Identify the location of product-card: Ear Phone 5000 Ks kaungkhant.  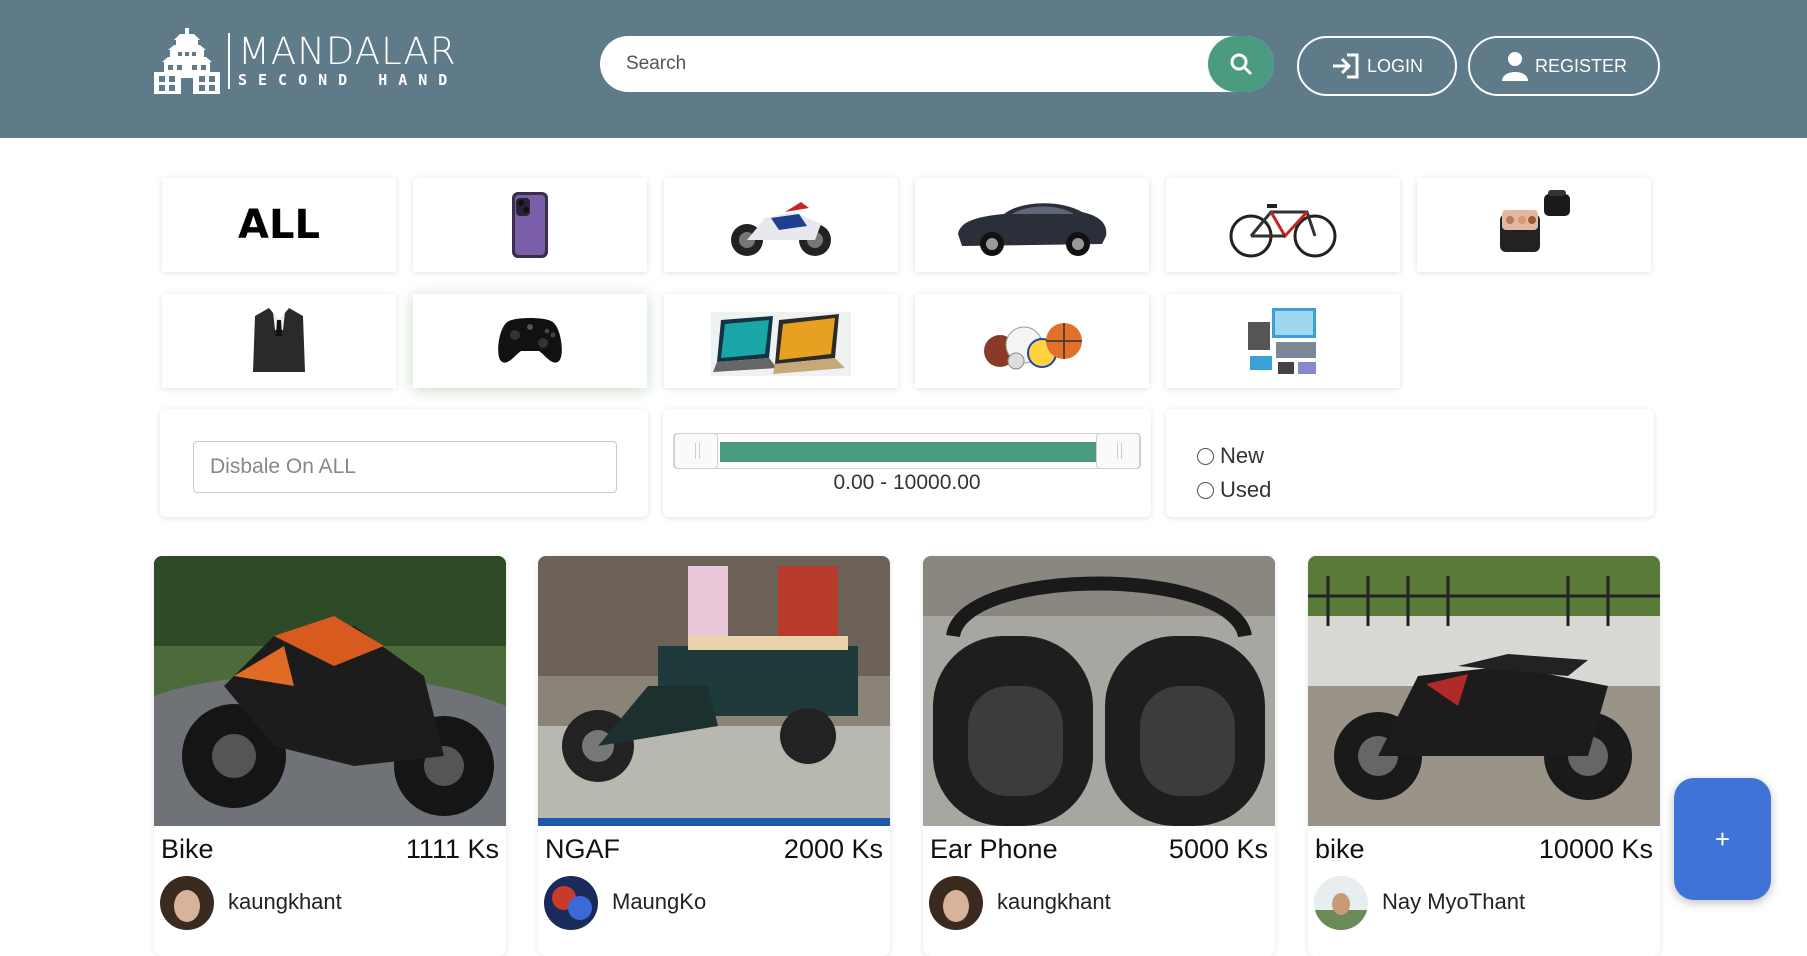
(1099, 756).